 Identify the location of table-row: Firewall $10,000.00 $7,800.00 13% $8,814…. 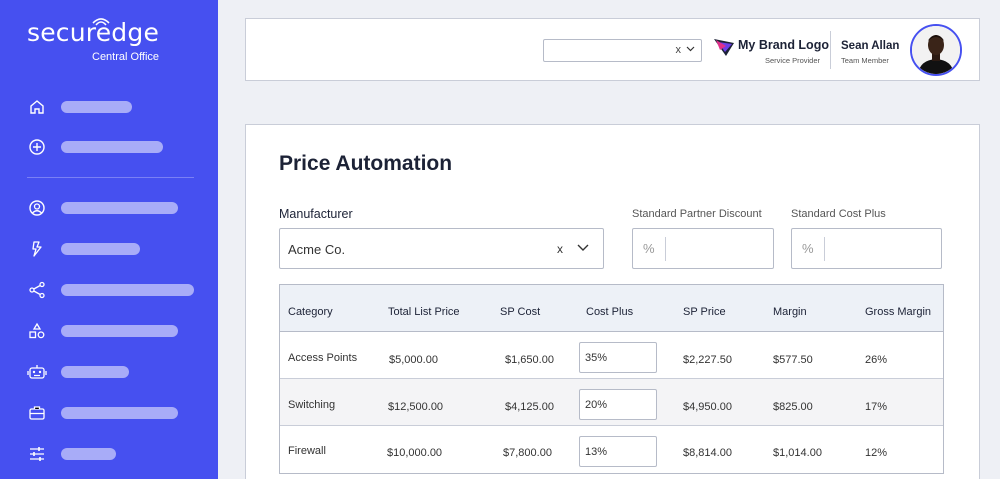
(611, 449).